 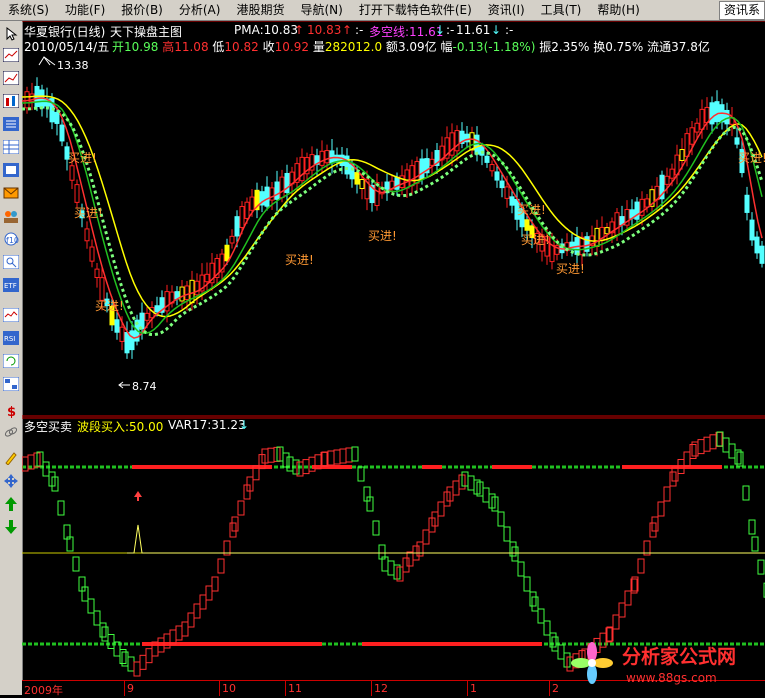 What do you see at coordinates (353, 47) in the screenshot?
I see `volume-value: 282012.0` at bounding box center [353, 47].